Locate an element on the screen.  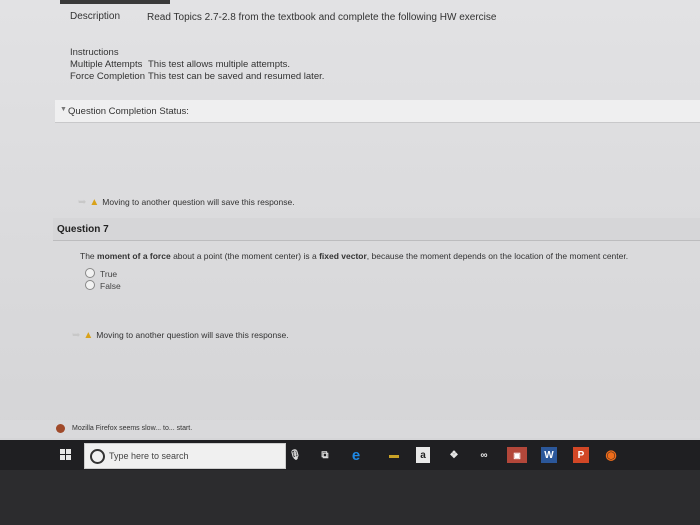
multiple-attempts-label: Multiple Attempts is located at coordinates (106, 64).